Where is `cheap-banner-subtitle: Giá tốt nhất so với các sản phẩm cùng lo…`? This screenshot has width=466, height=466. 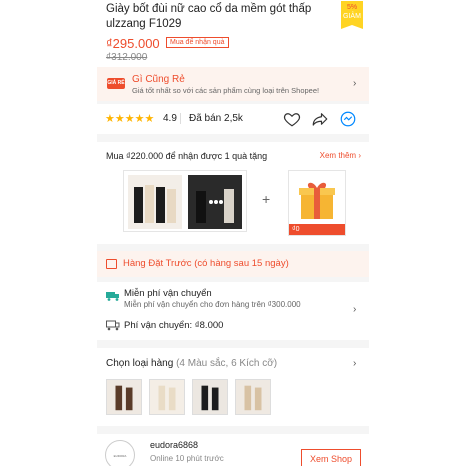
cheap-banner-subtitle: Giá tốt nhất so với các sản phẩm cùng lo… is located at coordinates (226, 90).